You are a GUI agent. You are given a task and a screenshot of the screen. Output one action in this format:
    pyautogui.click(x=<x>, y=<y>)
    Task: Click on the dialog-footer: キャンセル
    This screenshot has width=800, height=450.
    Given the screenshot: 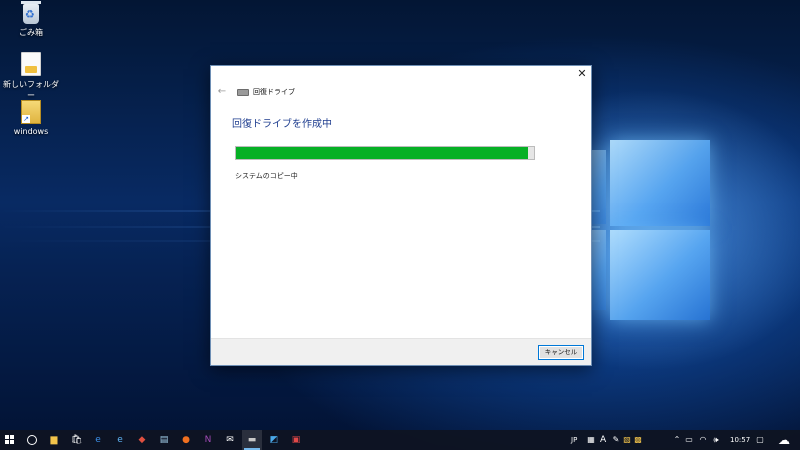 What is the action you would take?
    pyautogui.click(x=401, y=351)
    